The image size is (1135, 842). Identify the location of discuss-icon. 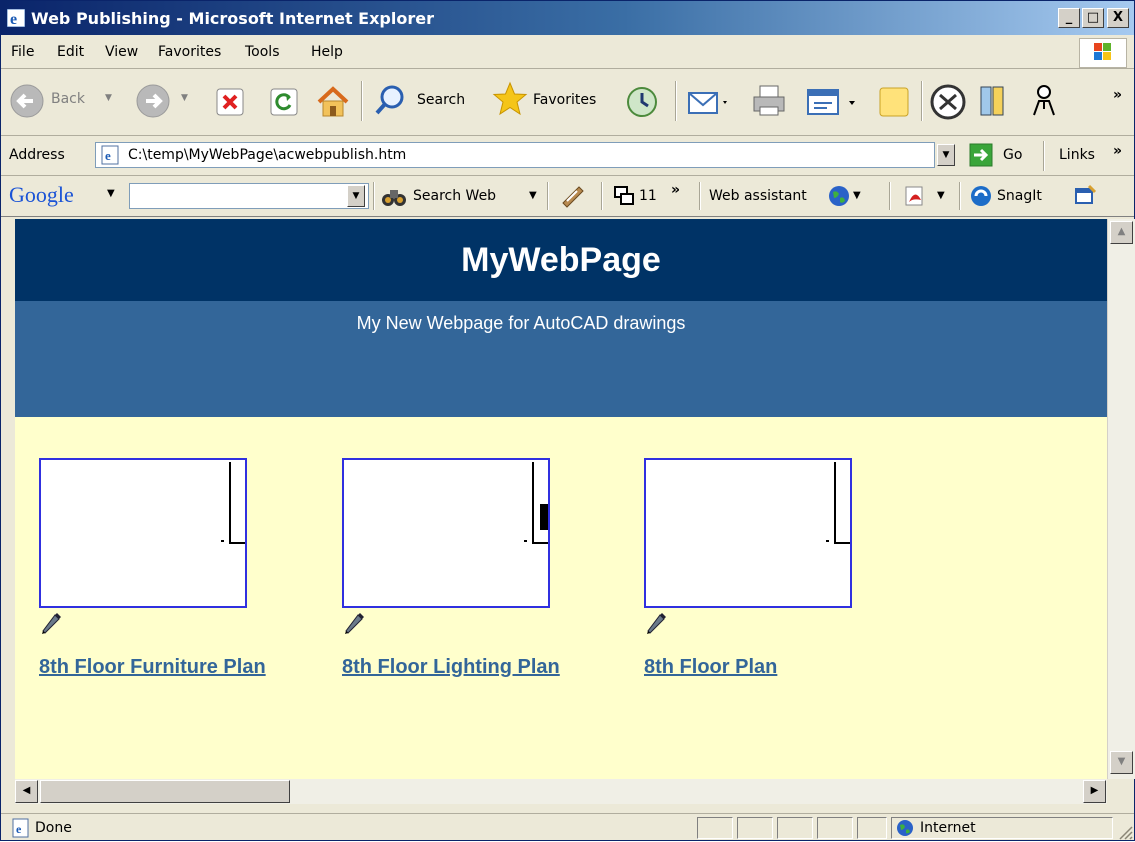
(894, 102).